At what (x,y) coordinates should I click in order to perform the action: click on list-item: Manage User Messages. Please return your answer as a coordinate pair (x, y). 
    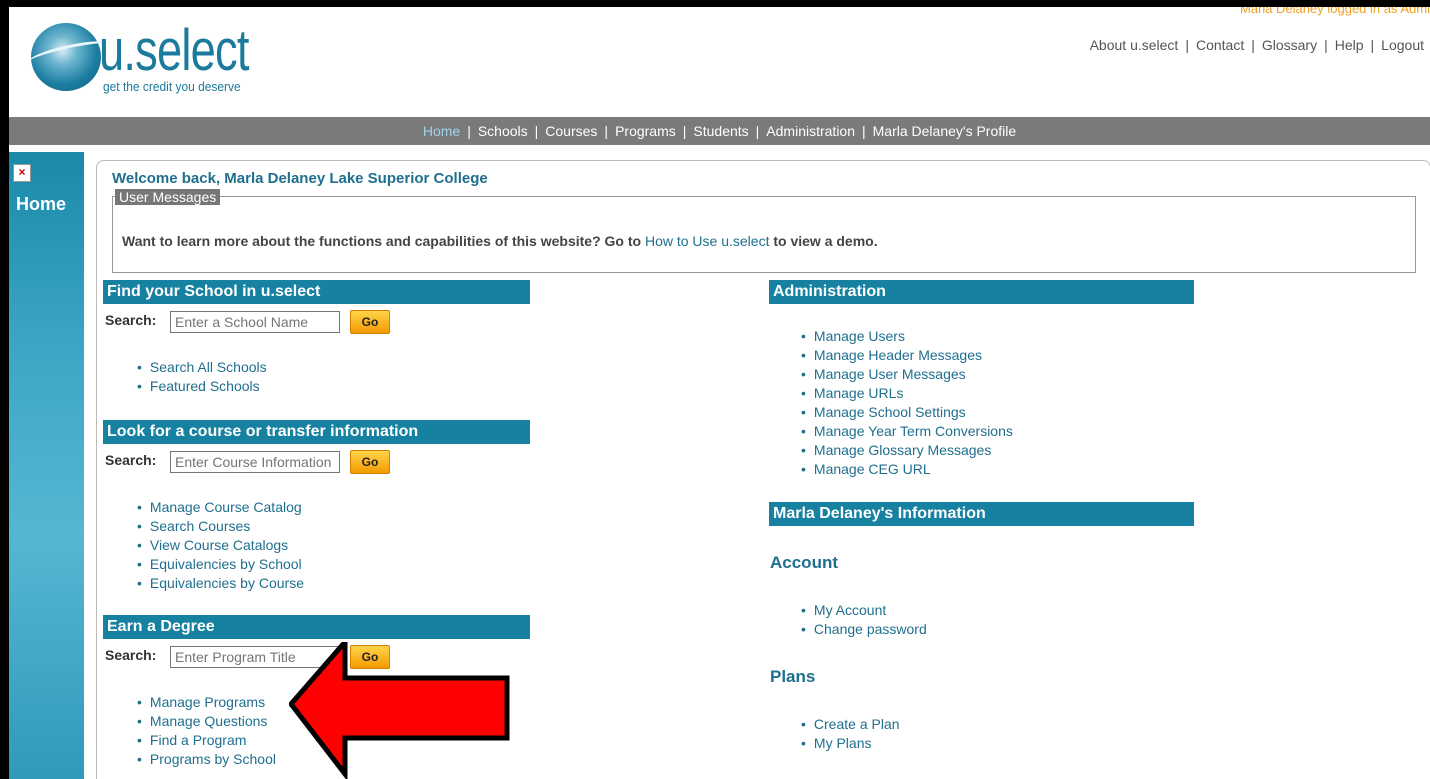
    Looking at the image, I should click on (907, 374).